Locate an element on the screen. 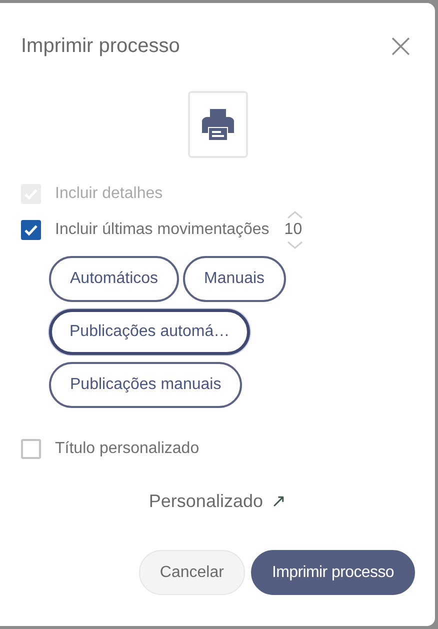 This screenshot has width=438, height=629. checkbox-label: Incluir últimas movimentações is located at coordinates (162, 230).